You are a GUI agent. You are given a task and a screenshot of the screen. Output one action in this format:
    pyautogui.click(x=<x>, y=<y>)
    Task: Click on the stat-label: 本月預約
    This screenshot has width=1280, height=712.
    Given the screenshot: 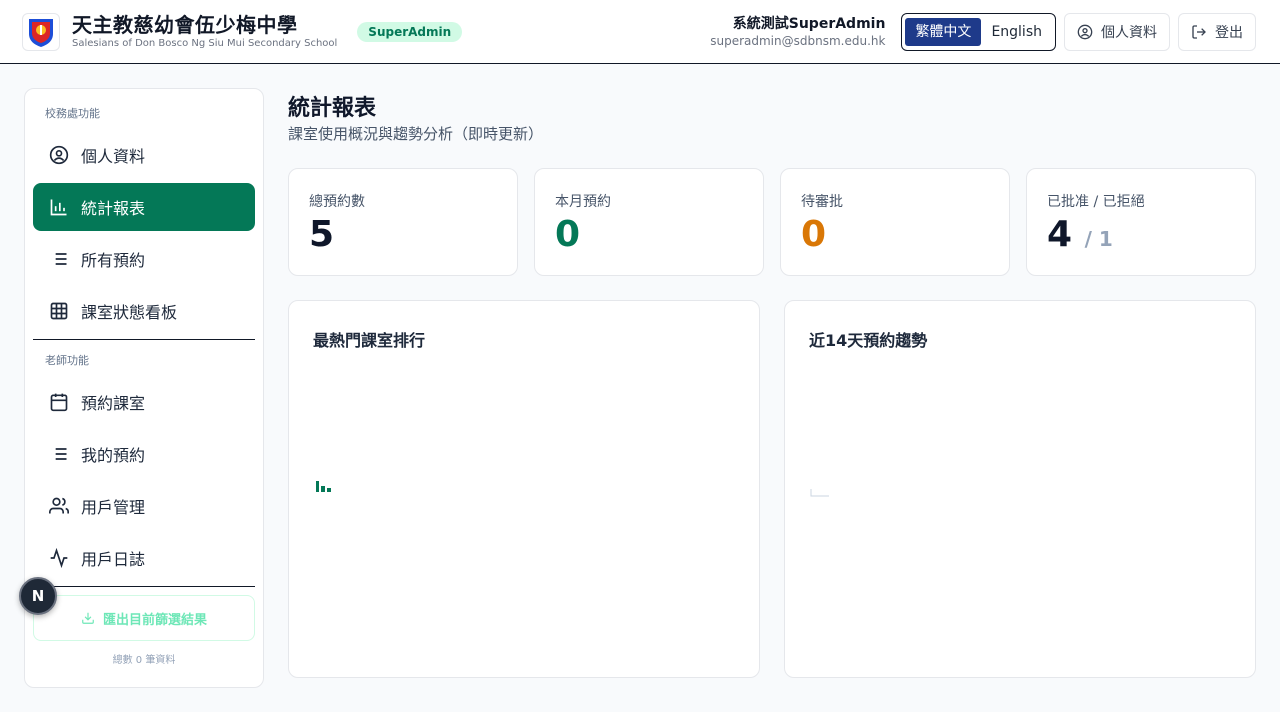 What is the action you would take?
    pyautogui.click(x=583, y=202)
    